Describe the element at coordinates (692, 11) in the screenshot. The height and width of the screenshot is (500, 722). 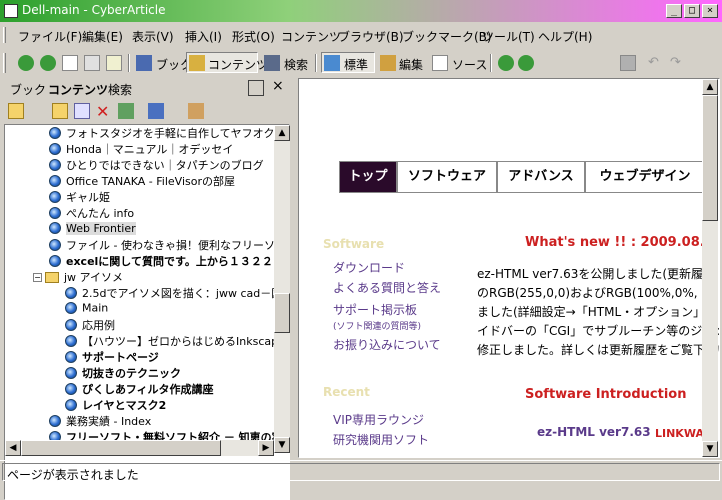
I see `maximize-button: □` at that location.